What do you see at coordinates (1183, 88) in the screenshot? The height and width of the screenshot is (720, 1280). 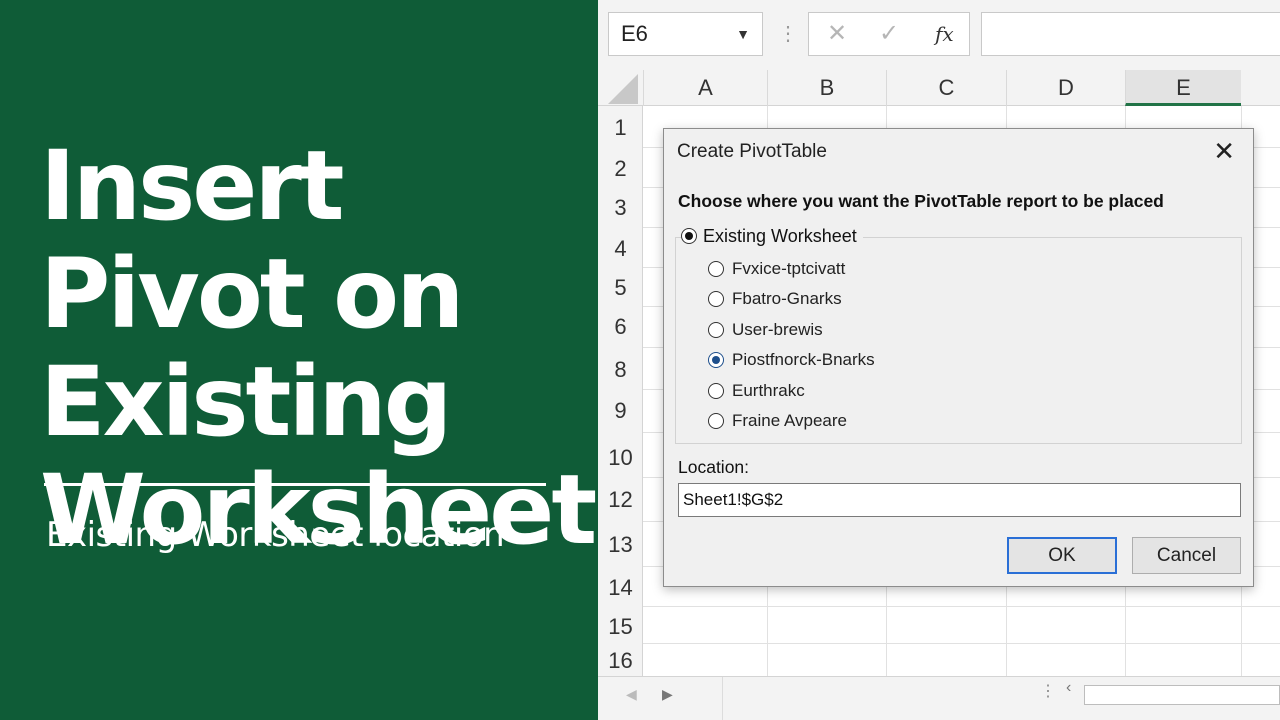 I see `column-header-e: E` at bounding box center [1183, 88].